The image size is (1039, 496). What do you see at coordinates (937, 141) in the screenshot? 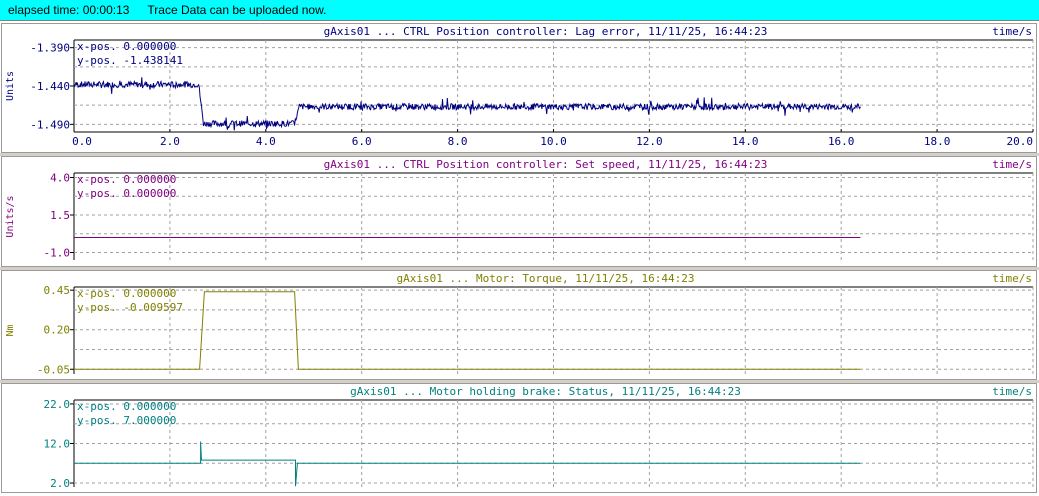
I see `x-tick-label: 18.0` at bounding box center [937, 141].